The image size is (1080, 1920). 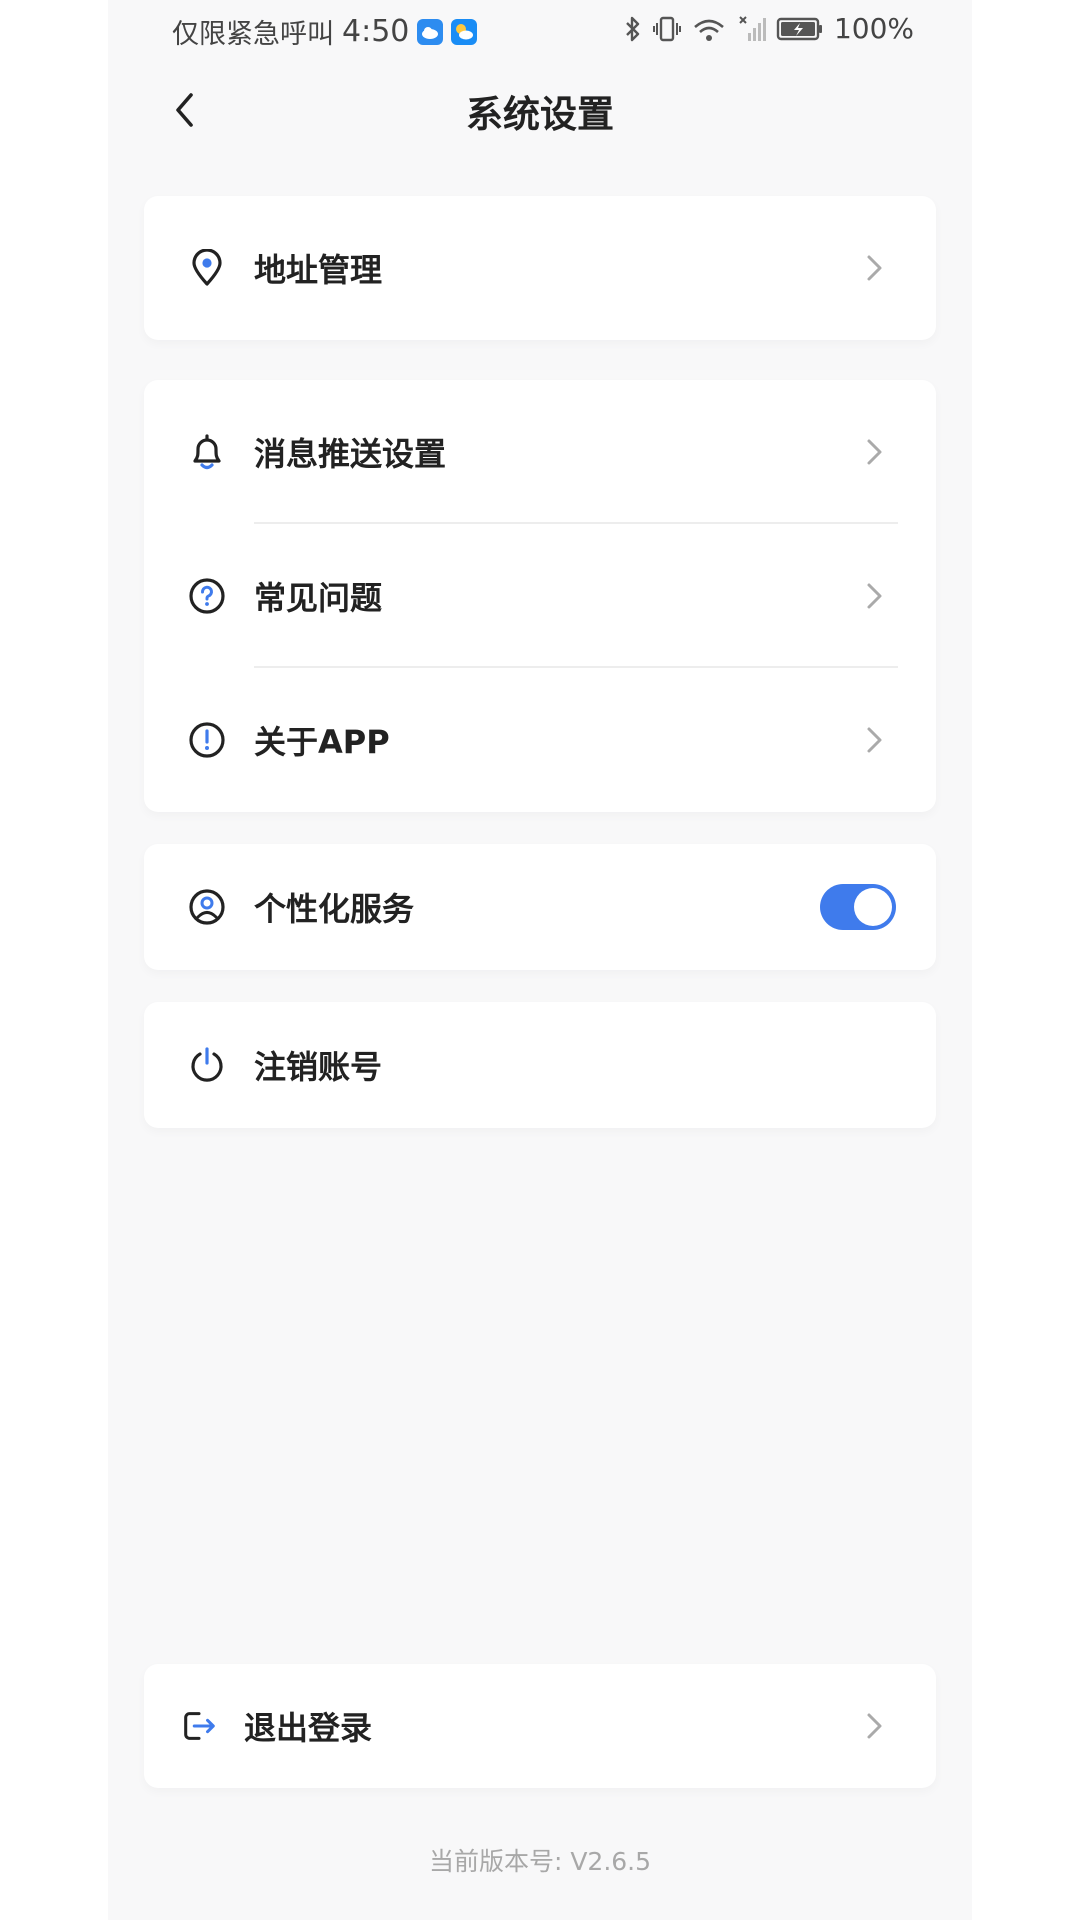 What do you see at coordinates (540, 740) in the screenshot?
I see `row-about-app: 关于APP` at bounding box center [540, 740].